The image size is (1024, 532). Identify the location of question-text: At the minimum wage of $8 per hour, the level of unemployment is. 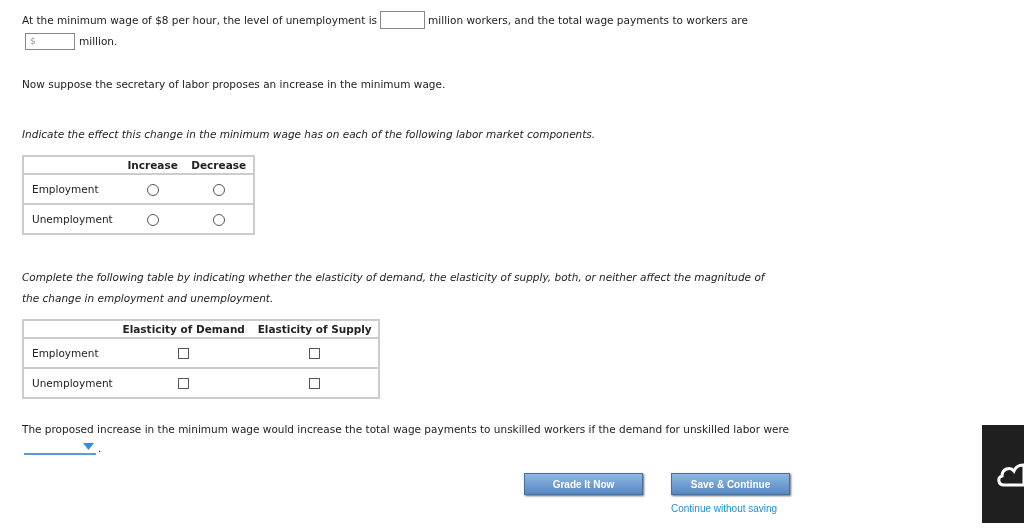
(200, 20).